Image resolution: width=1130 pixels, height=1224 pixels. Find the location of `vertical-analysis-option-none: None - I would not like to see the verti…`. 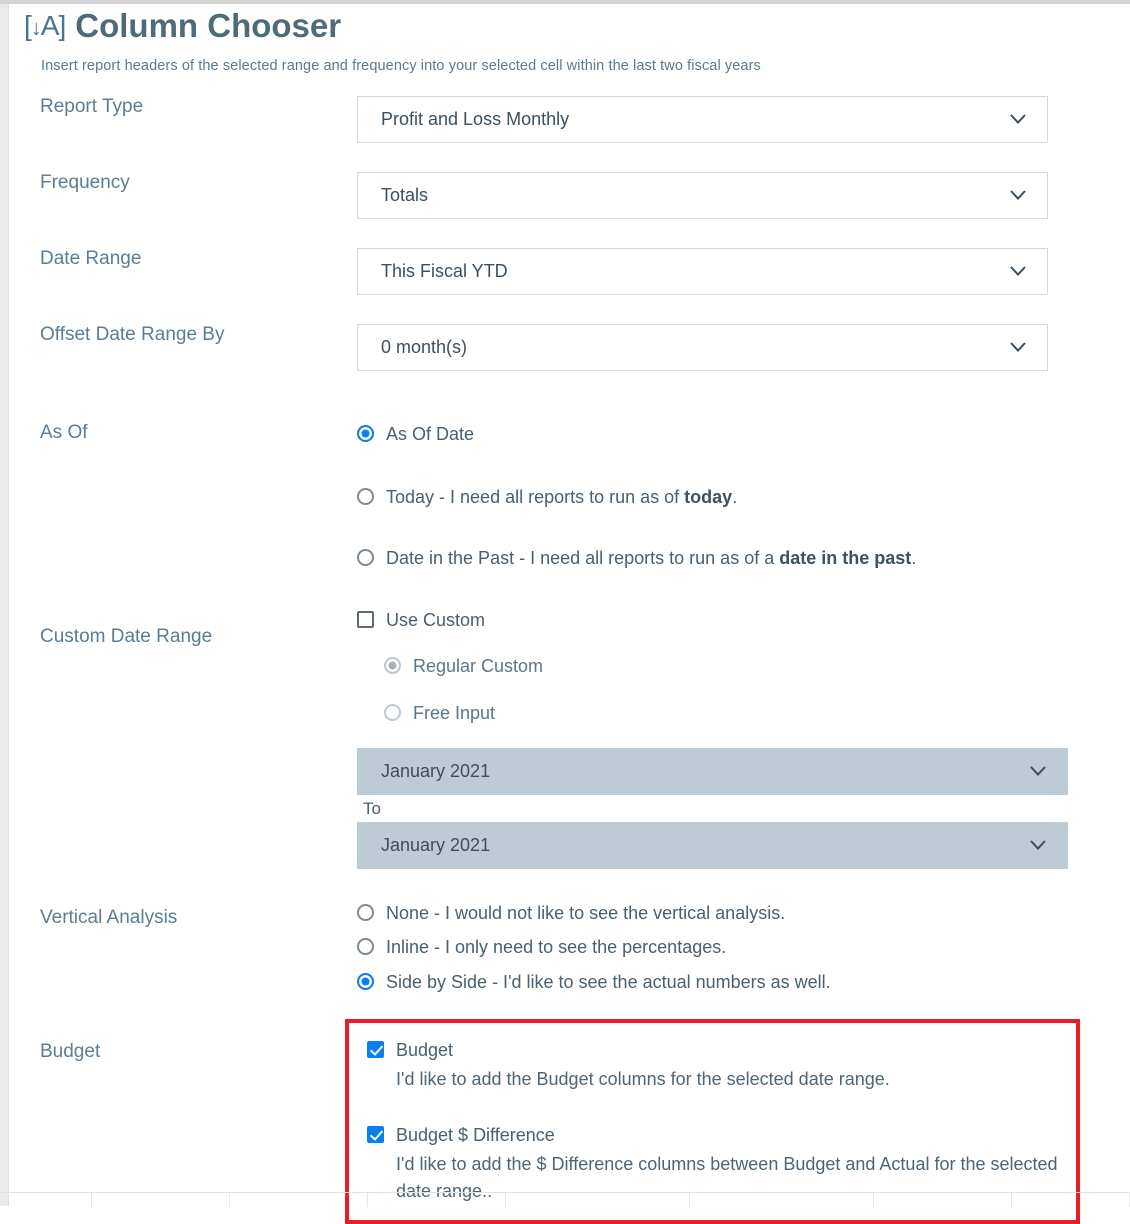

vertical-analysis-option-none: None - I would not like to see the verti… is located at coordinates (702, 913).